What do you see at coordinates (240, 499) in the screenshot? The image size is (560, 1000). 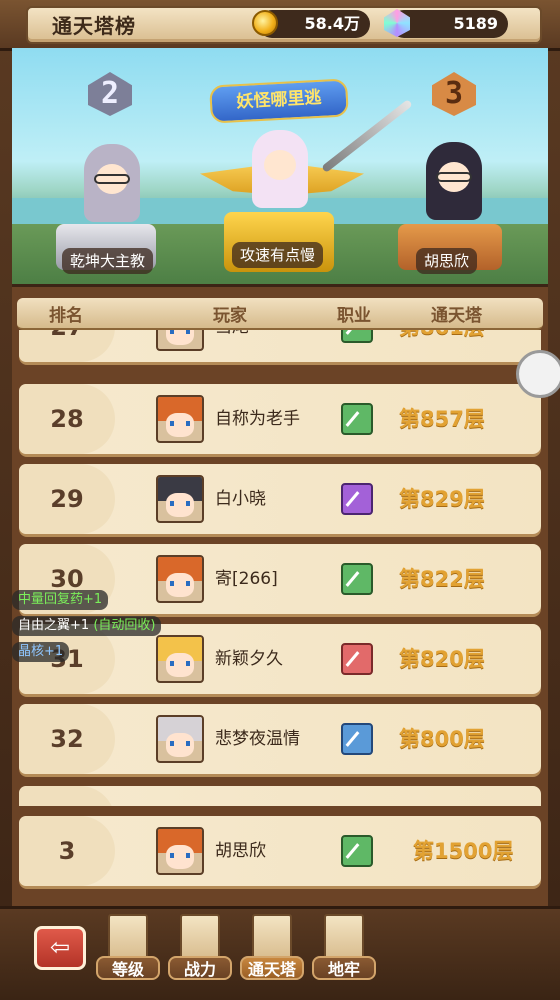 I see `player-name: 白小晓` at bounding box center [240, 499].